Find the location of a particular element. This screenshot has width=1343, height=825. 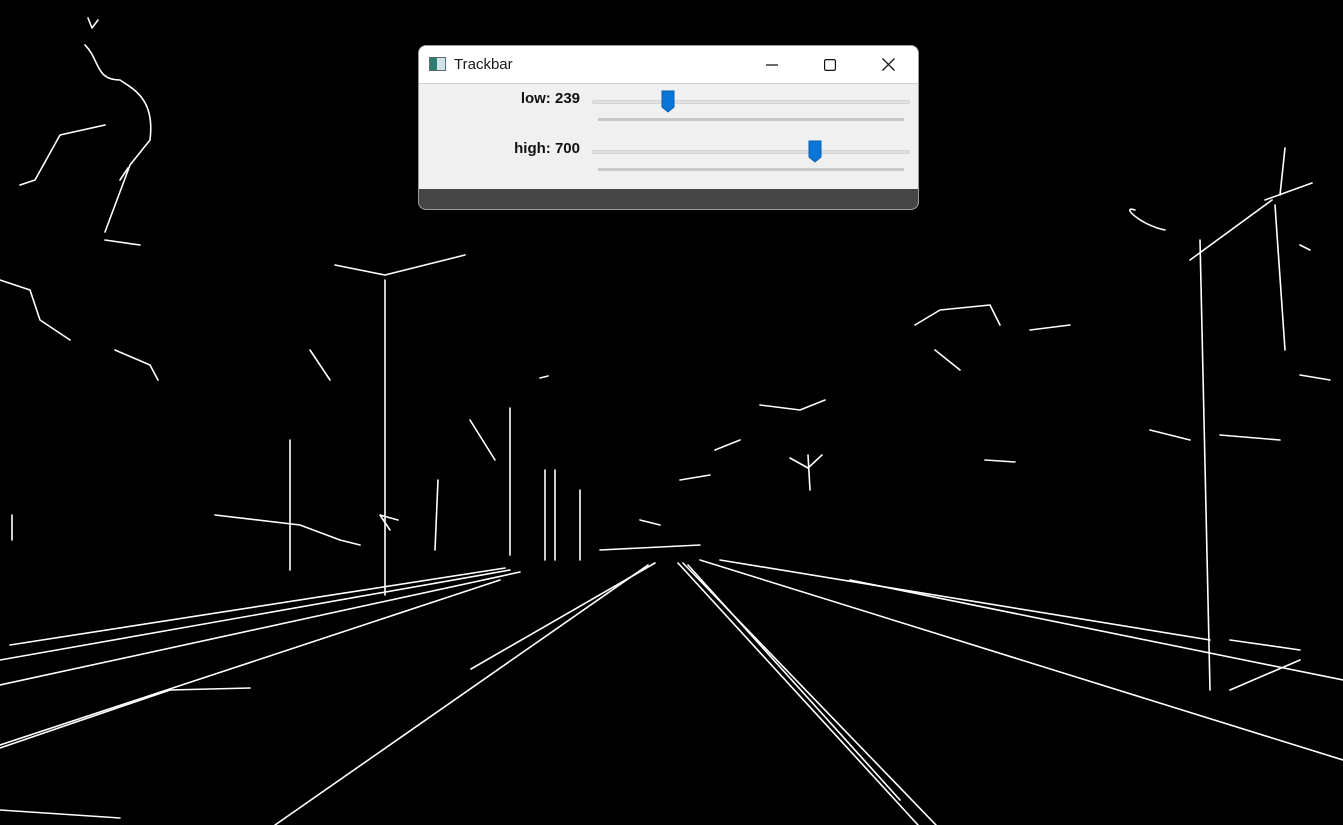

low-trackbar-groove is located at coordinates (751, 102).